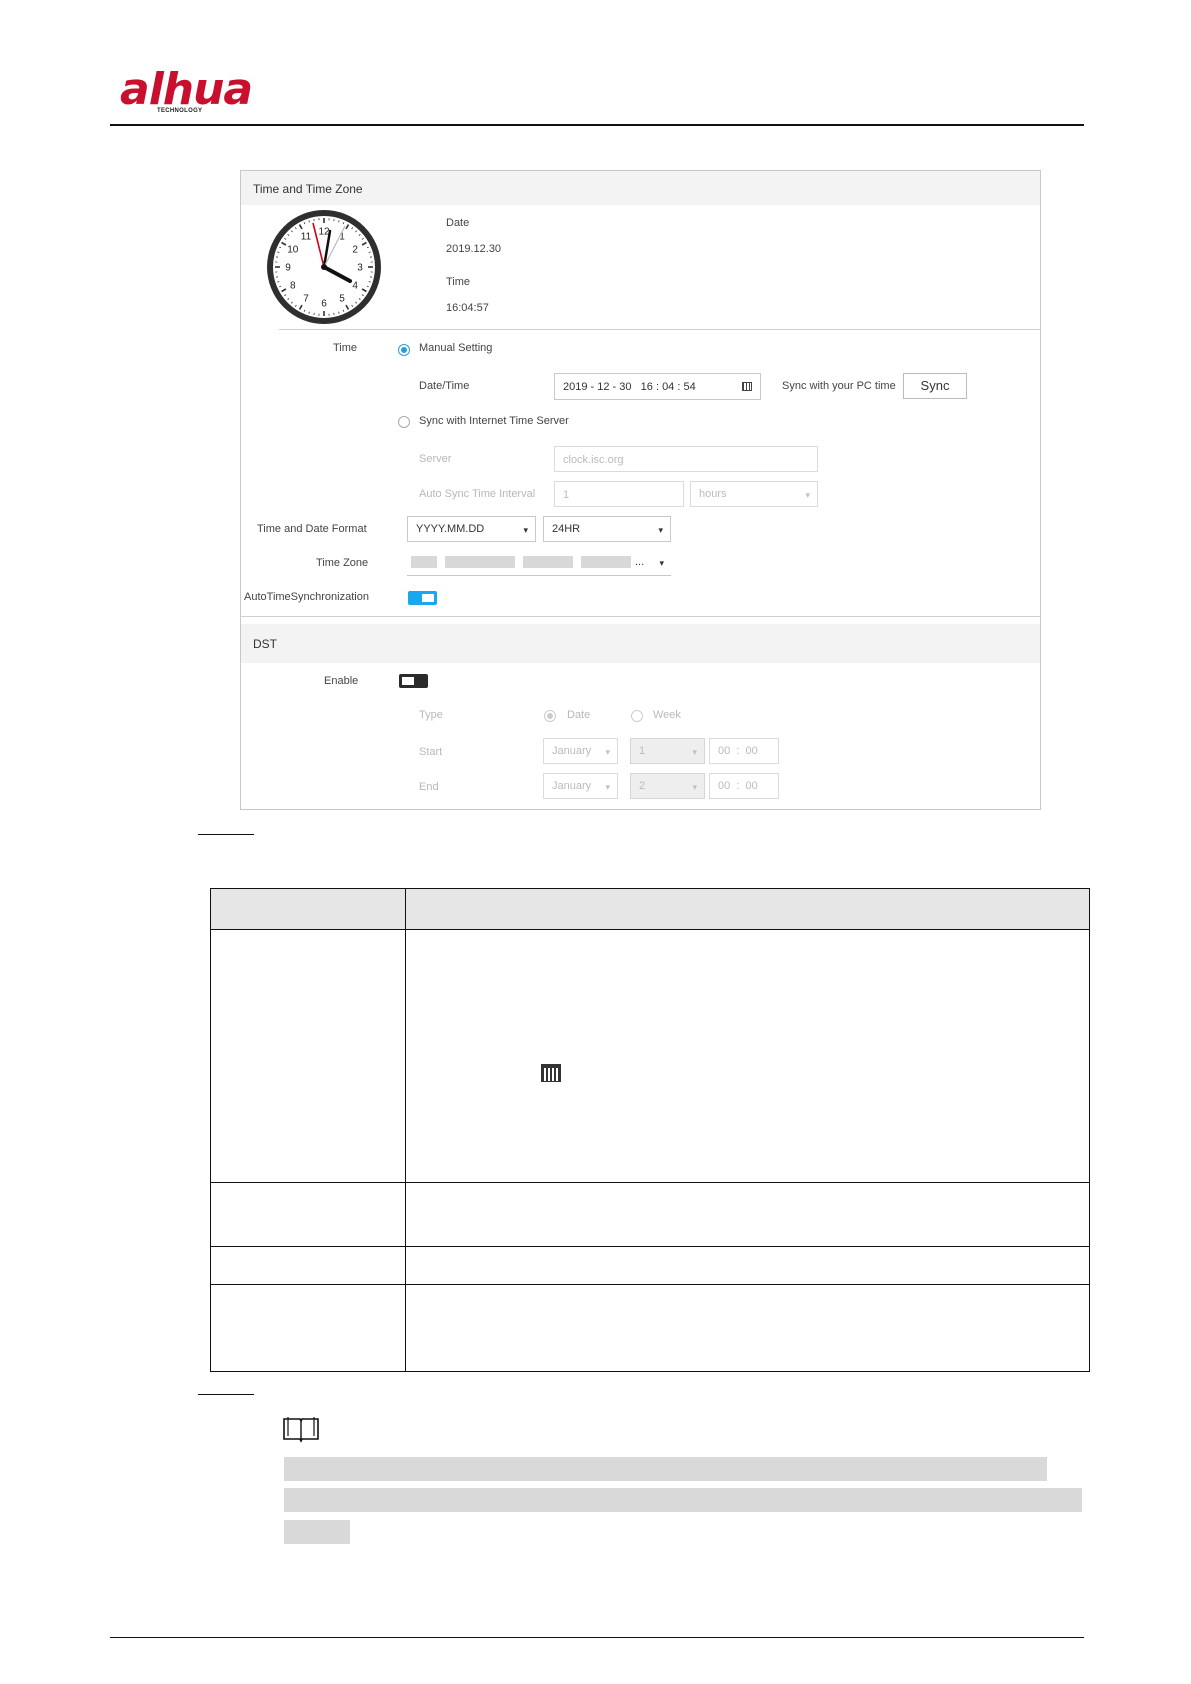 Image resolution: width=1191 pixels, height=1684 pixels. What do you see at coordinates (355, 250) in the screenshot?
I see `clock-number: 2` at bounding box center [355, 250].